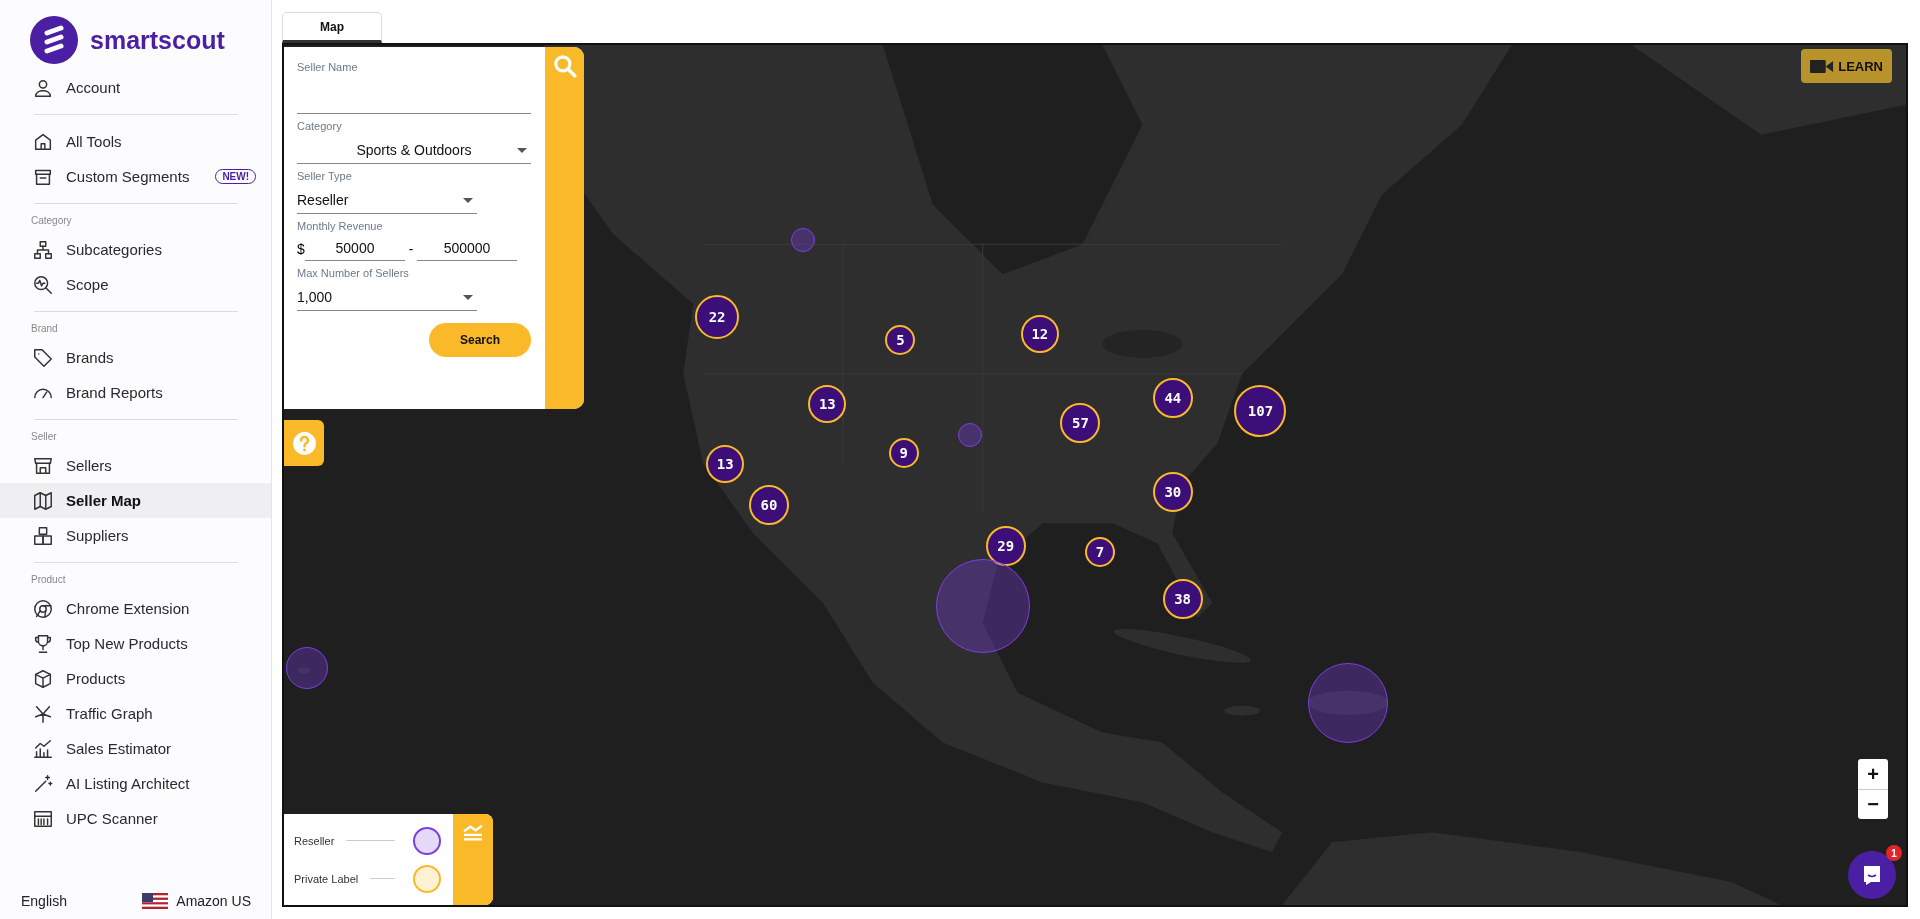  What do you see at coordinates (320, 126) in the screenshot?
I see `field-label: Category` at bounding box center [320, 126].